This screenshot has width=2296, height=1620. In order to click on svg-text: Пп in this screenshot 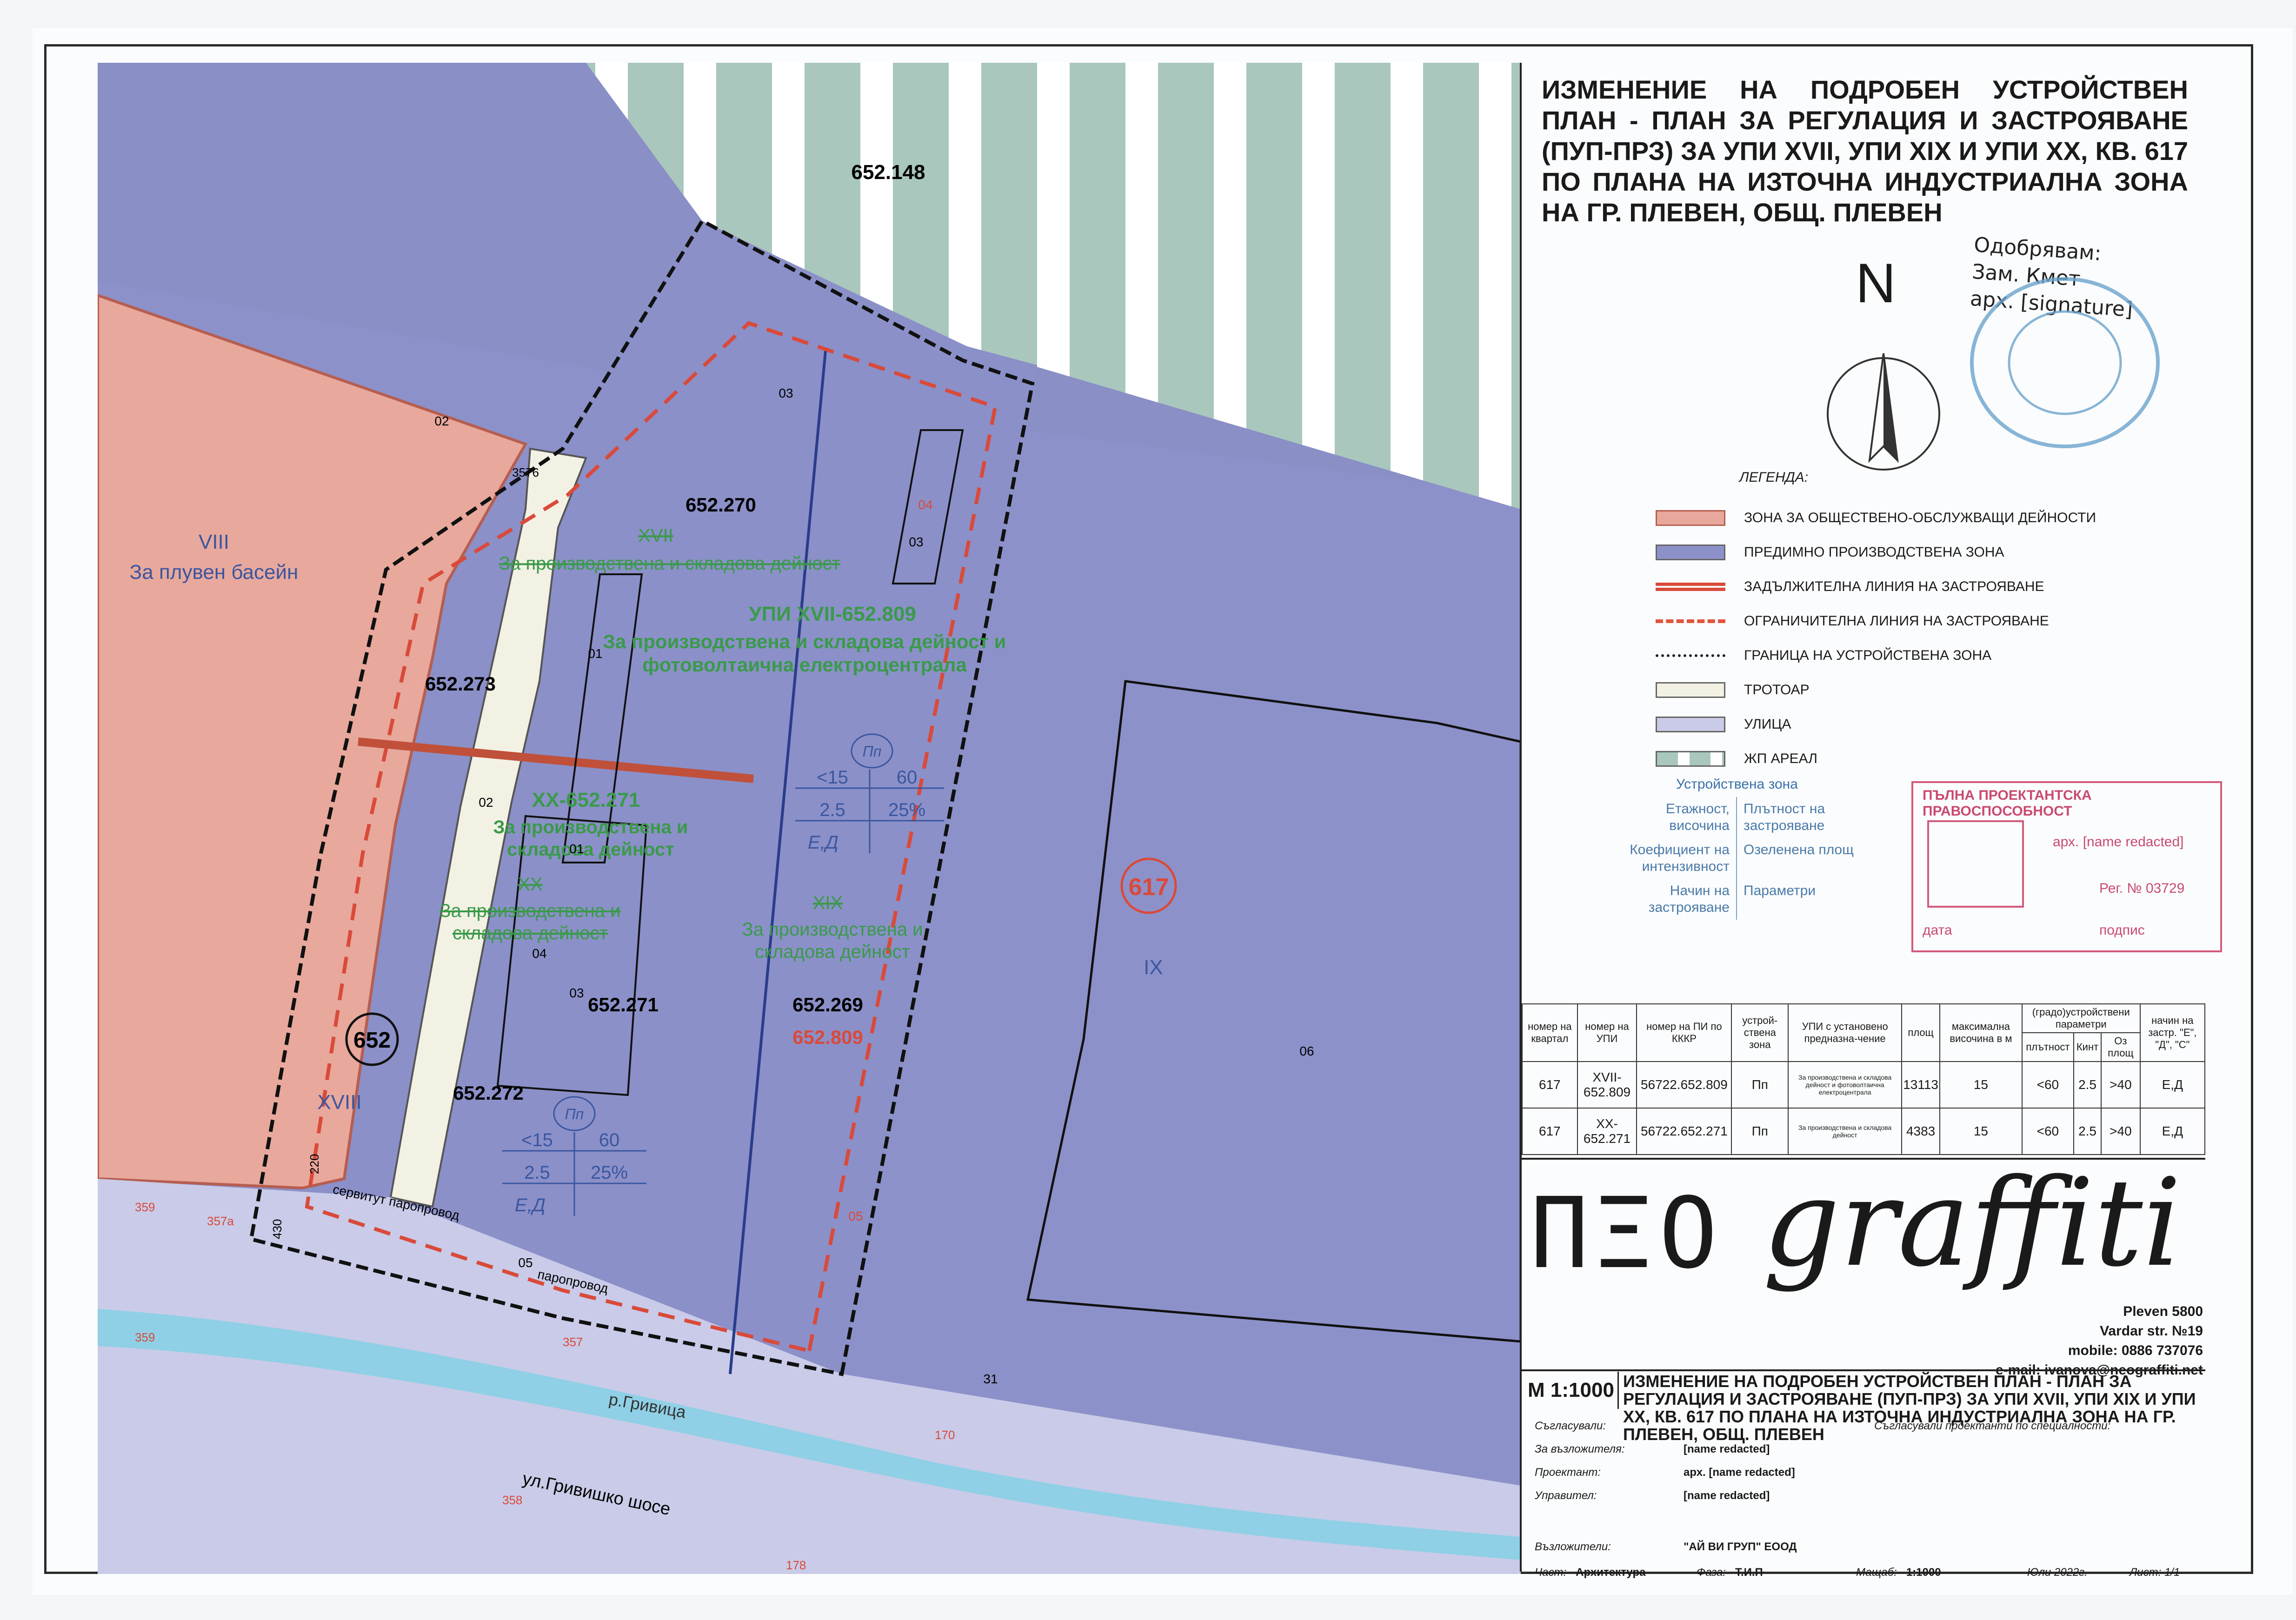, I will do `click(873, 751)`.